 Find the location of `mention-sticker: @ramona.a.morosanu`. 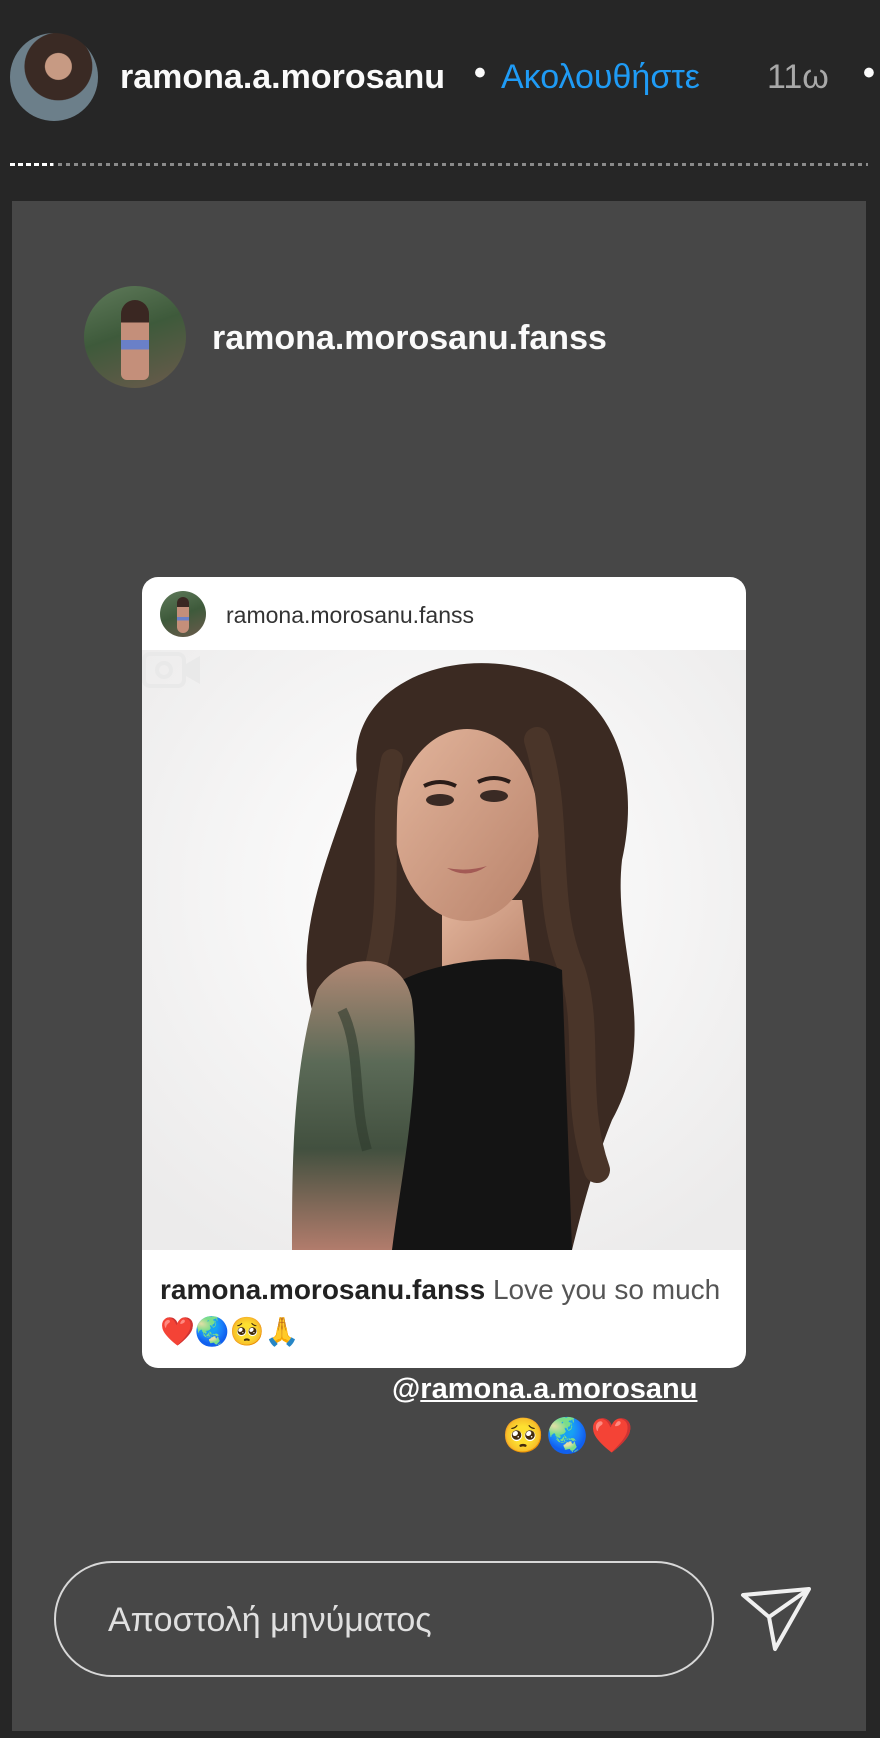

mention-sticker: @ramona.a.morosanu is located at coordinates (544, 1389).